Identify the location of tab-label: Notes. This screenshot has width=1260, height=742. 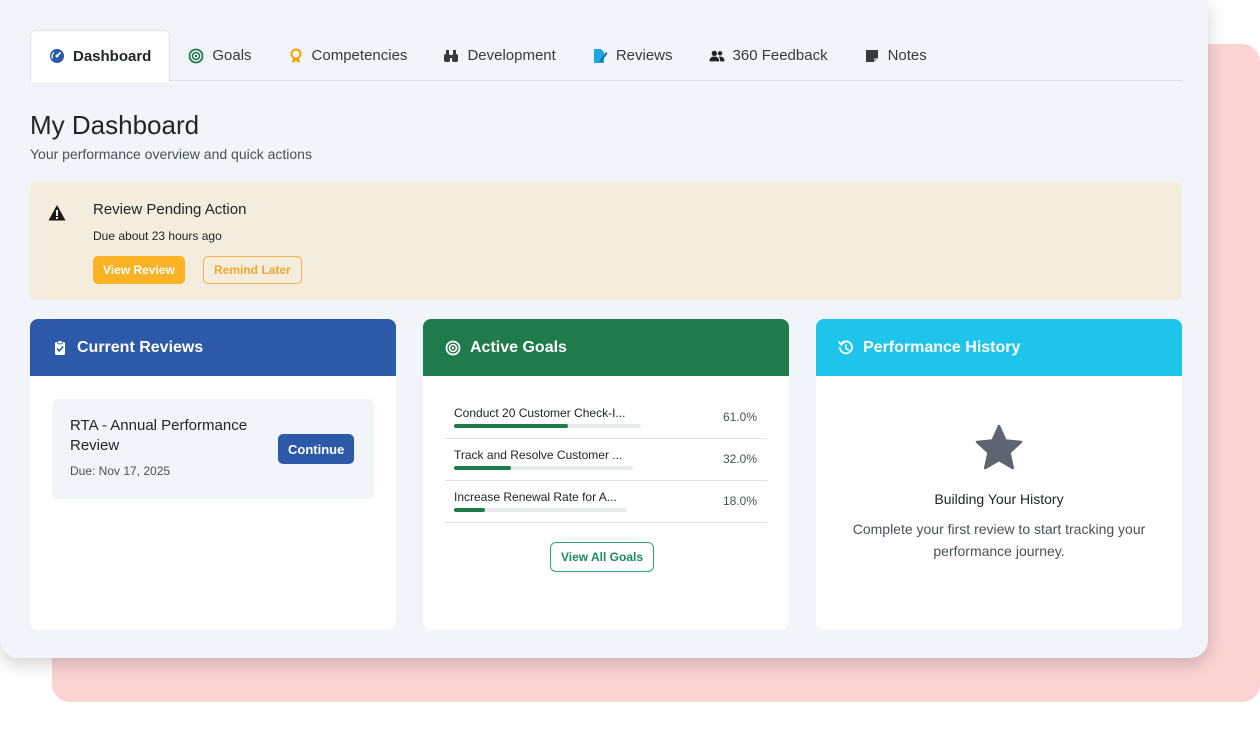
(907, 55).